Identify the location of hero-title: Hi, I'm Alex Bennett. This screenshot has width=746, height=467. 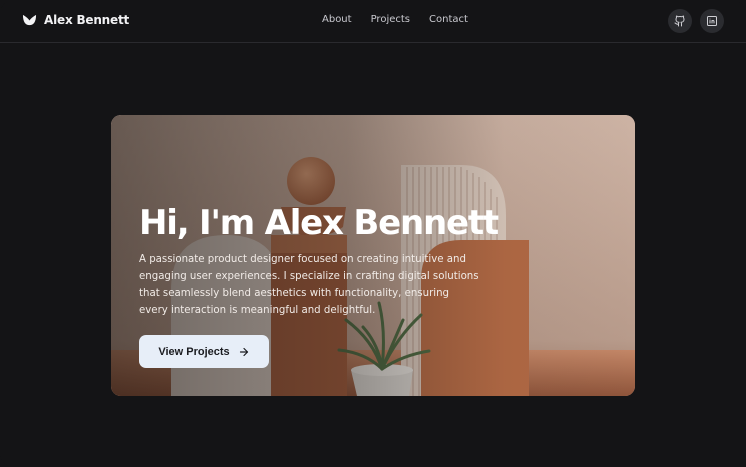
(319, 223).